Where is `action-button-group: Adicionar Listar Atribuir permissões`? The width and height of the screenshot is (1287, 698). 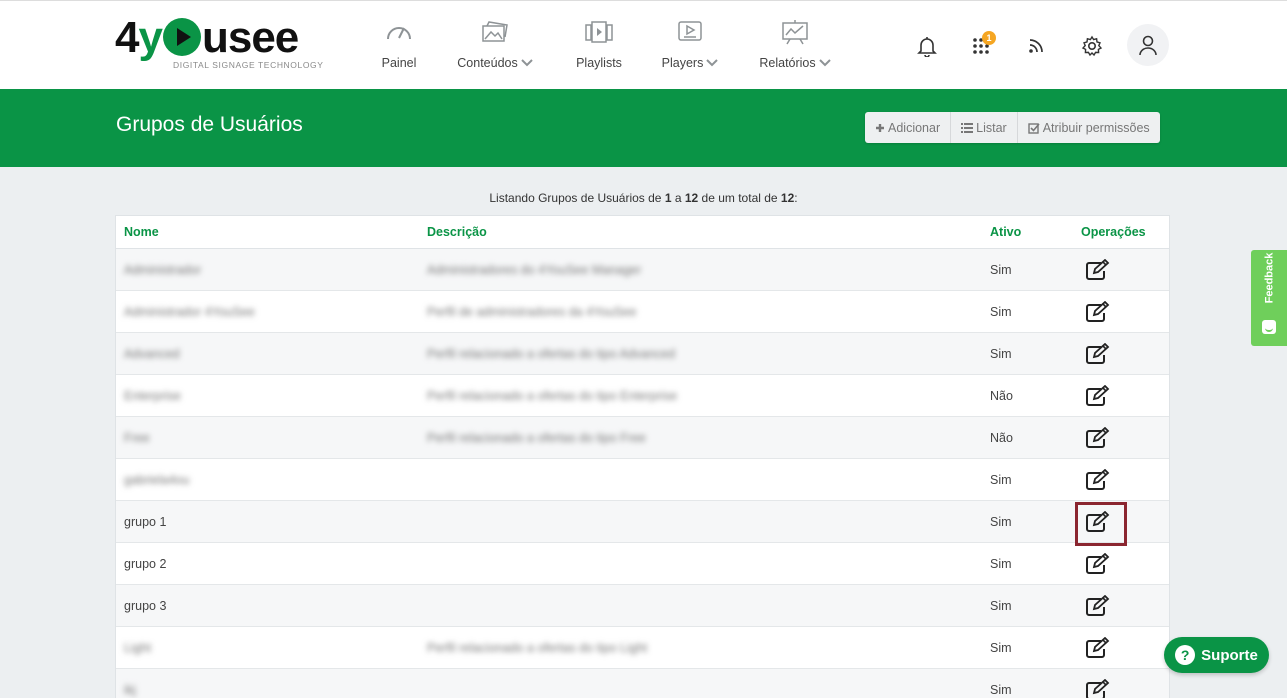
action-button-group: Adicionar Listar Atribuir permissões is located at coordinates (1012, 127).